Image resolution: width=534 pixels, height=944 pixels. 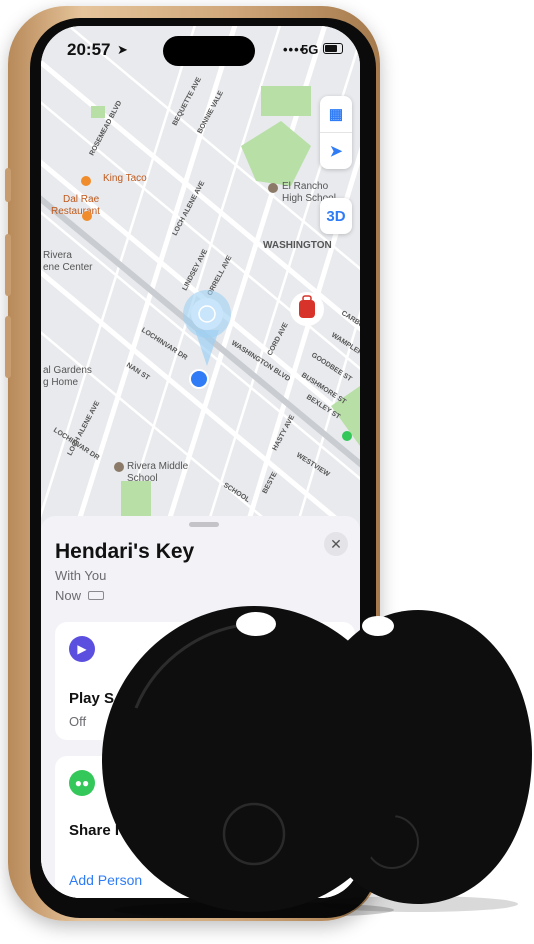 I want to click on dynamic-island, so click(x=209, y=51).